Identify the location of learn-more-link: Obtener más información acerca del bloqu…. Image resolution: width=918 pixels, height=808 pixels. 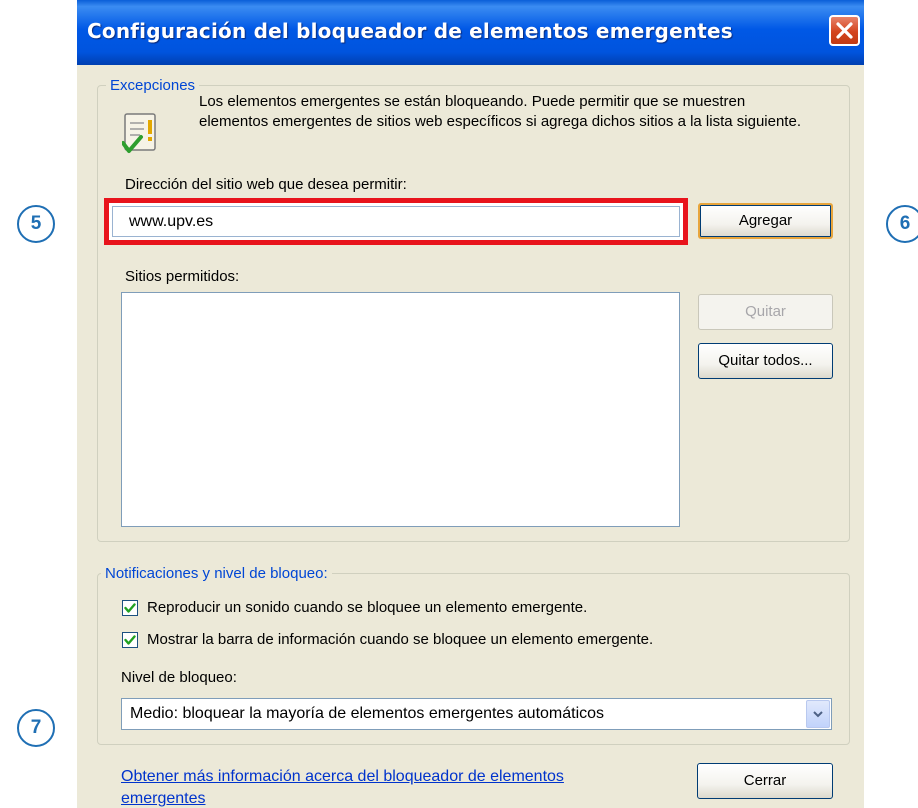
(351, 787).